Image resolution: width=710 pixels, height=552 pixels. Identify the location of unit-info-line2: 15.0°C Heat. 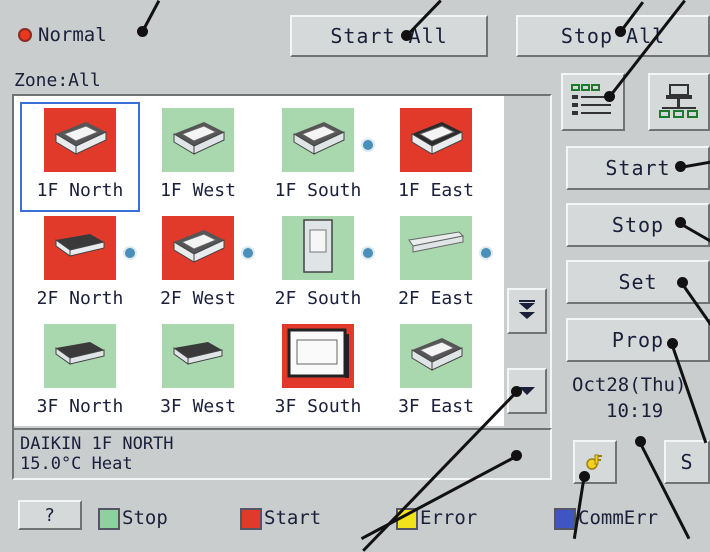
(76, 464).